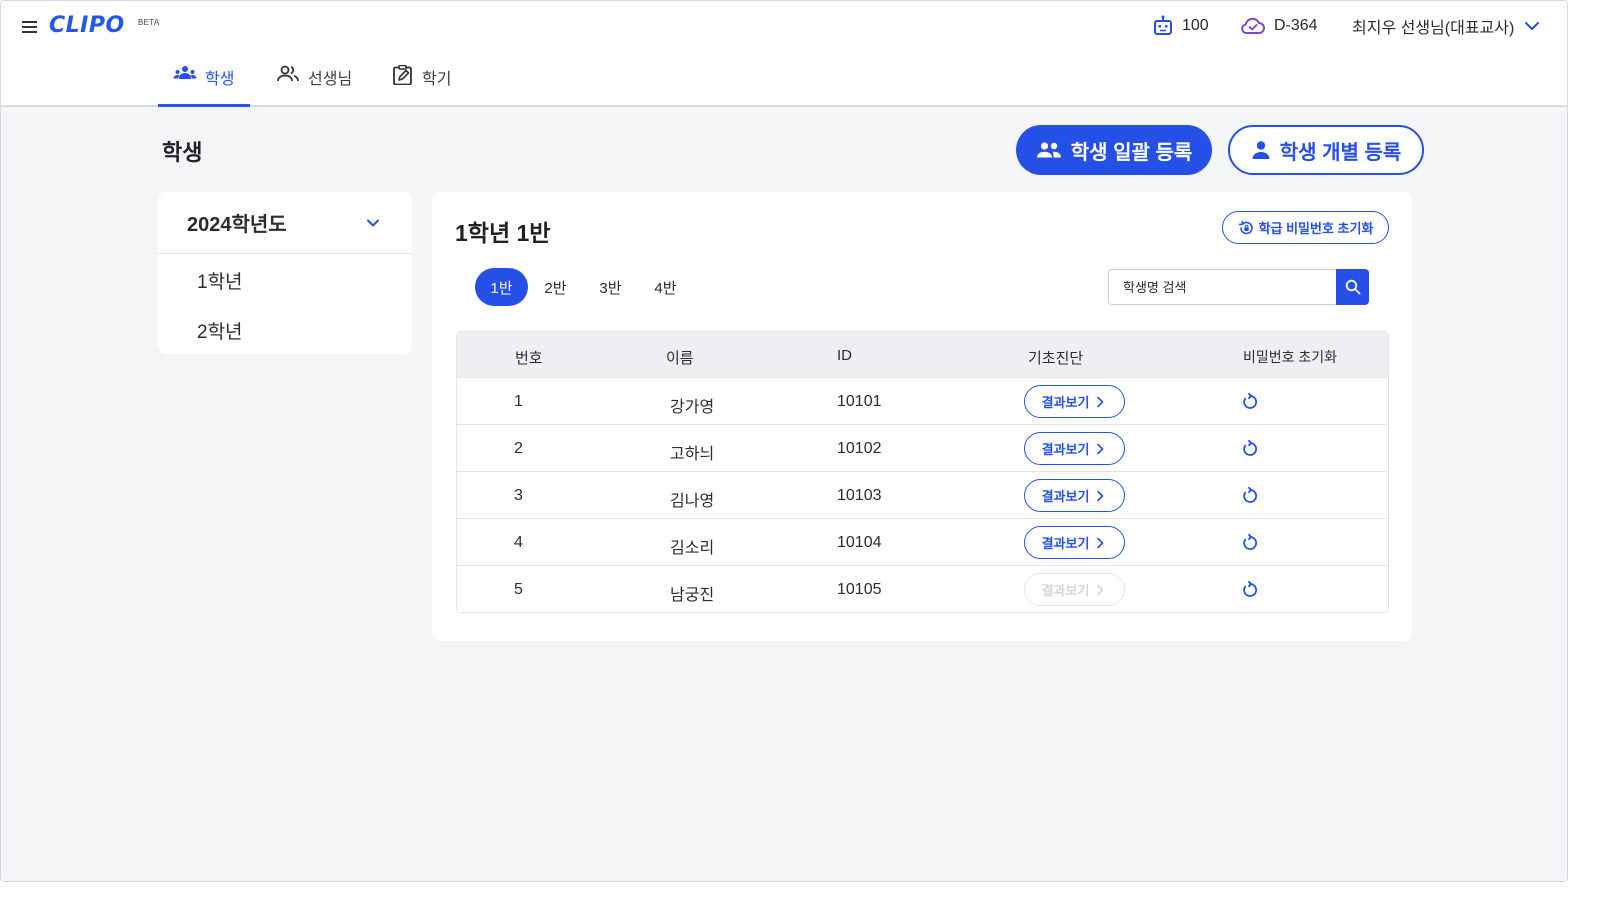 This screenshot has width=1600, height=900. I want to click on student-id: 10105, so click(859, 589).